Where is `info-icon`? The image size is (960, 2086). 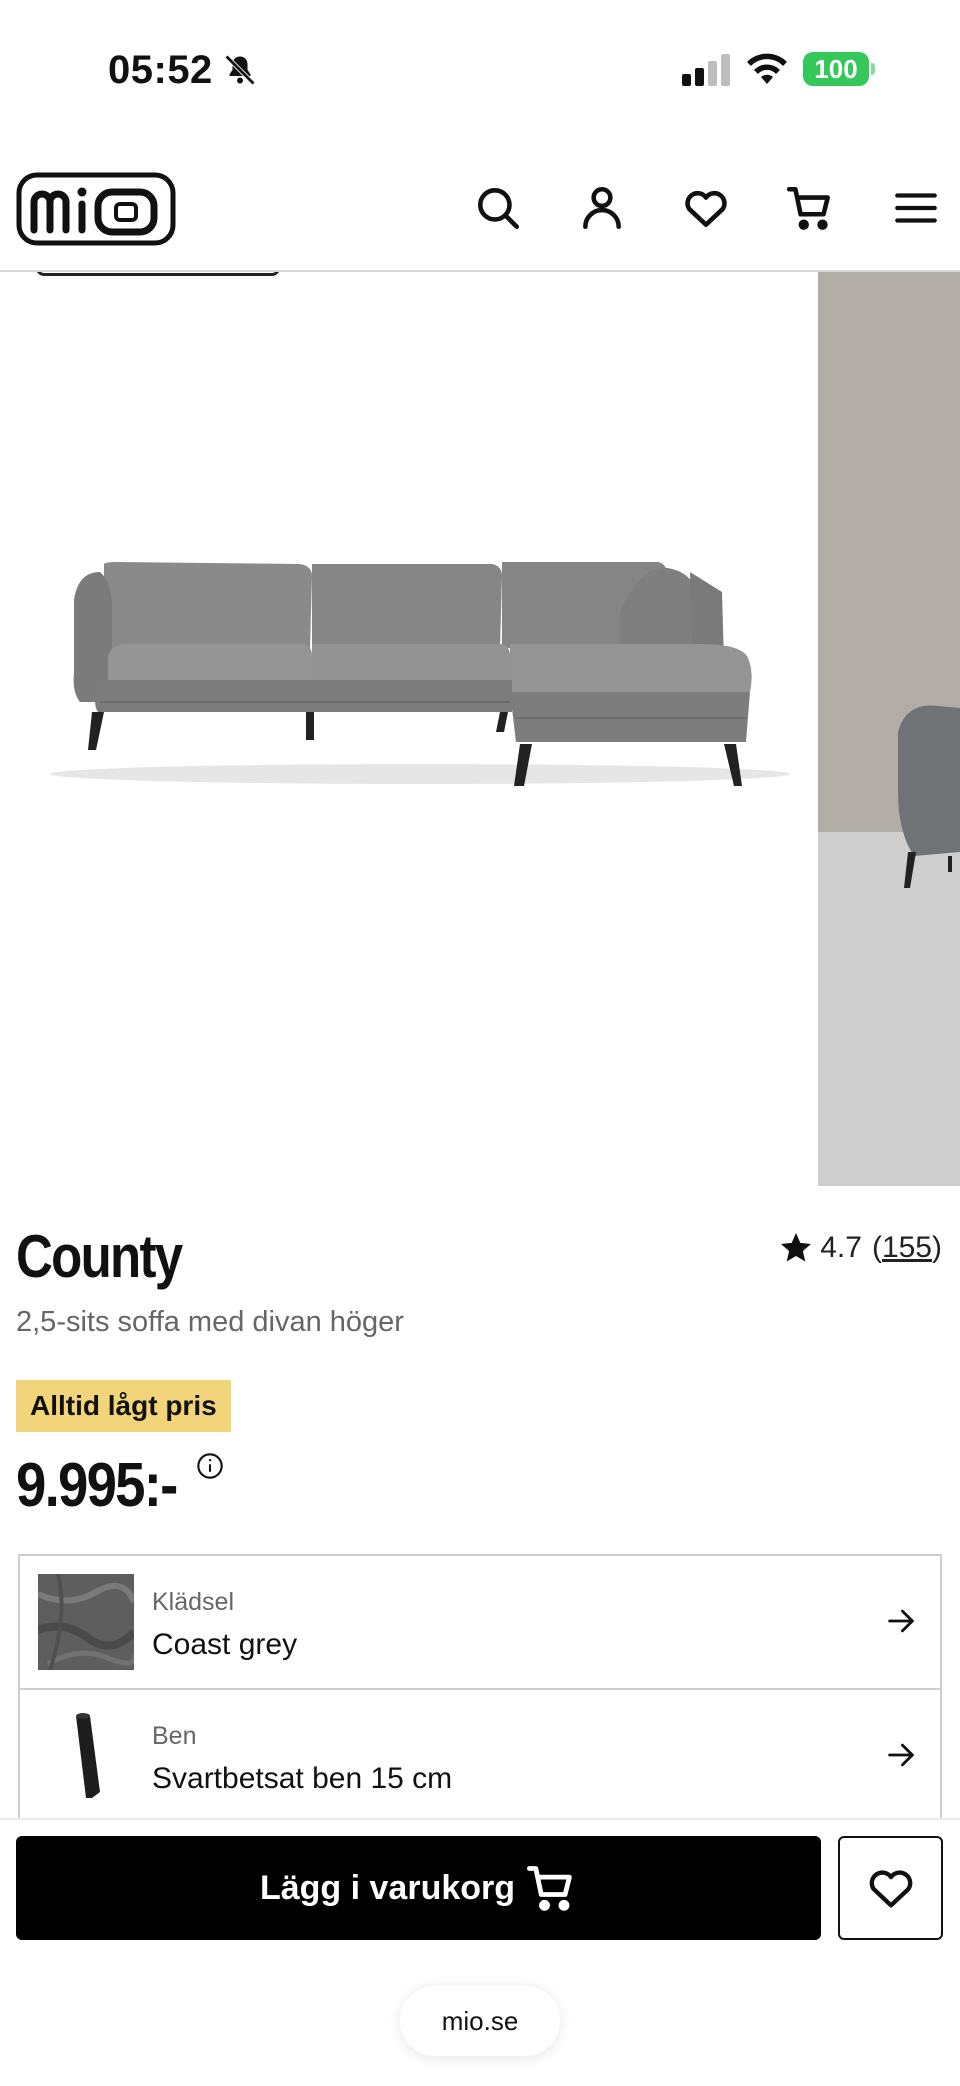 info-icon is located at coordinates (210, 1466).